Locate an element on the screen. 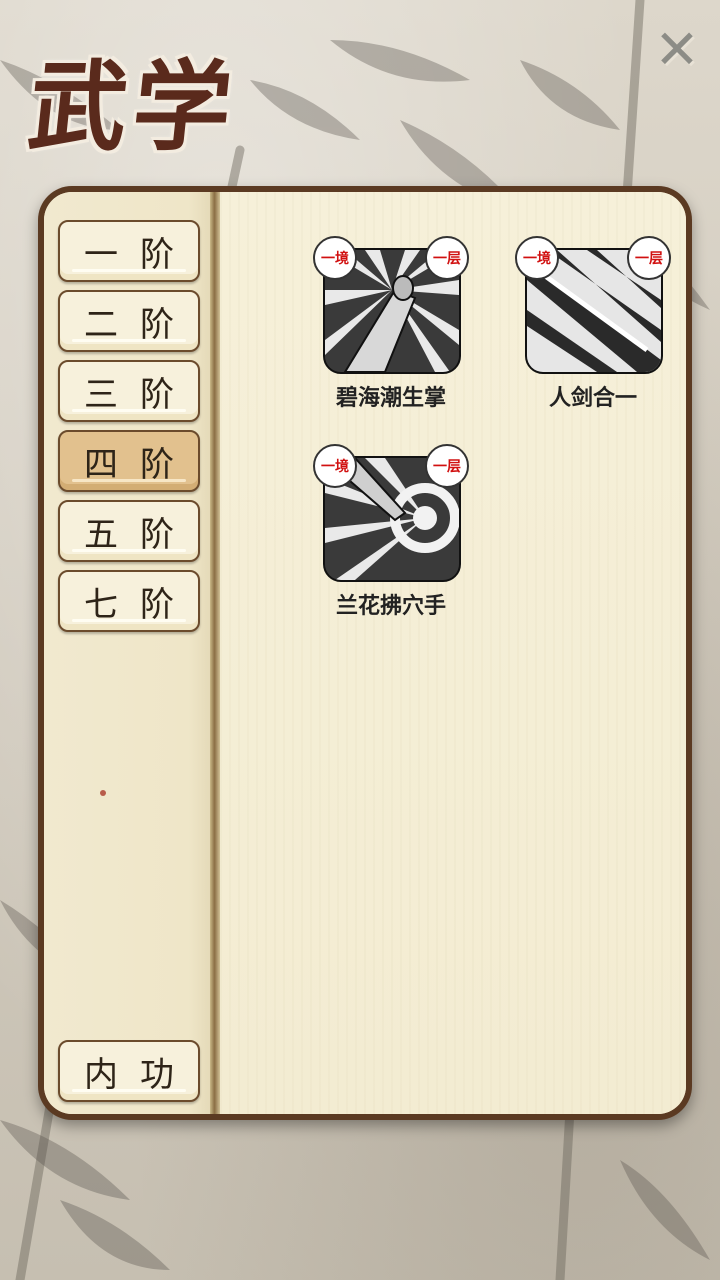 The height and width of the screenshot is (1280, 720). grade-tab-7: 七阶 is located at coordinates (129, 601).